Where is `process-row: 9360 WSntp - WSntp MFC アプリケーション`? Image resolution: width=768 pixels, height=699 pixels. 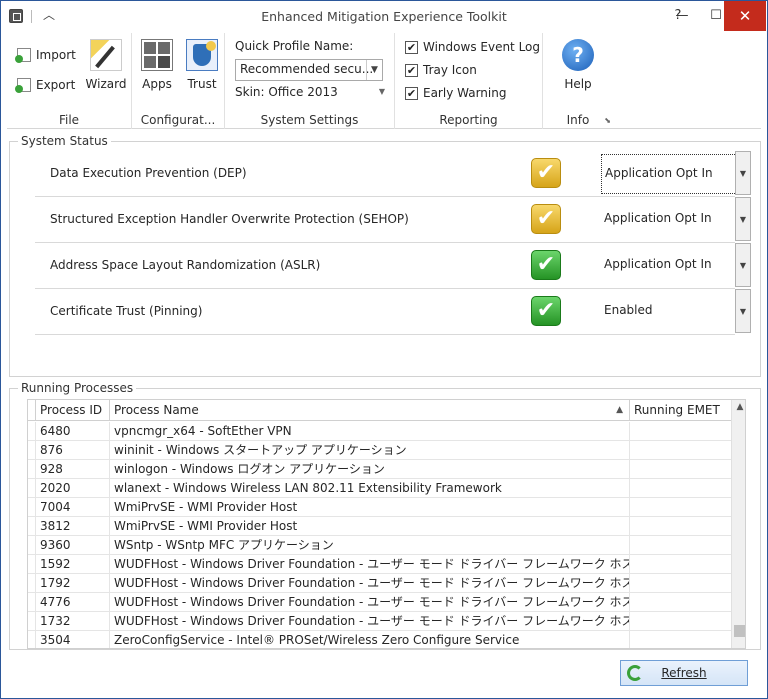
process-row: 9360 WSntp - WSntp MFC アプリケーション is located at coordinates (379, 545).